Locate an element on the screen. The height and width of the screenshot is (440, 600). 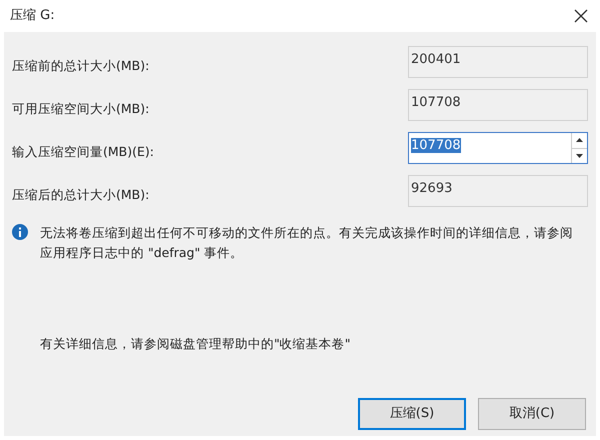
field-label: 压缩前的总计大小(MB): is located at coordinates (81, 65).